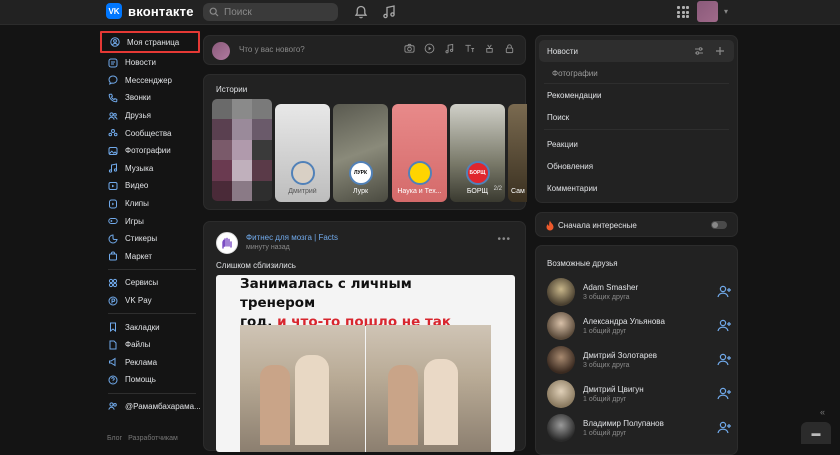  I want to click on friend-suggestion: Владимир Полупанов 1 общий друг, so click(639, 428).